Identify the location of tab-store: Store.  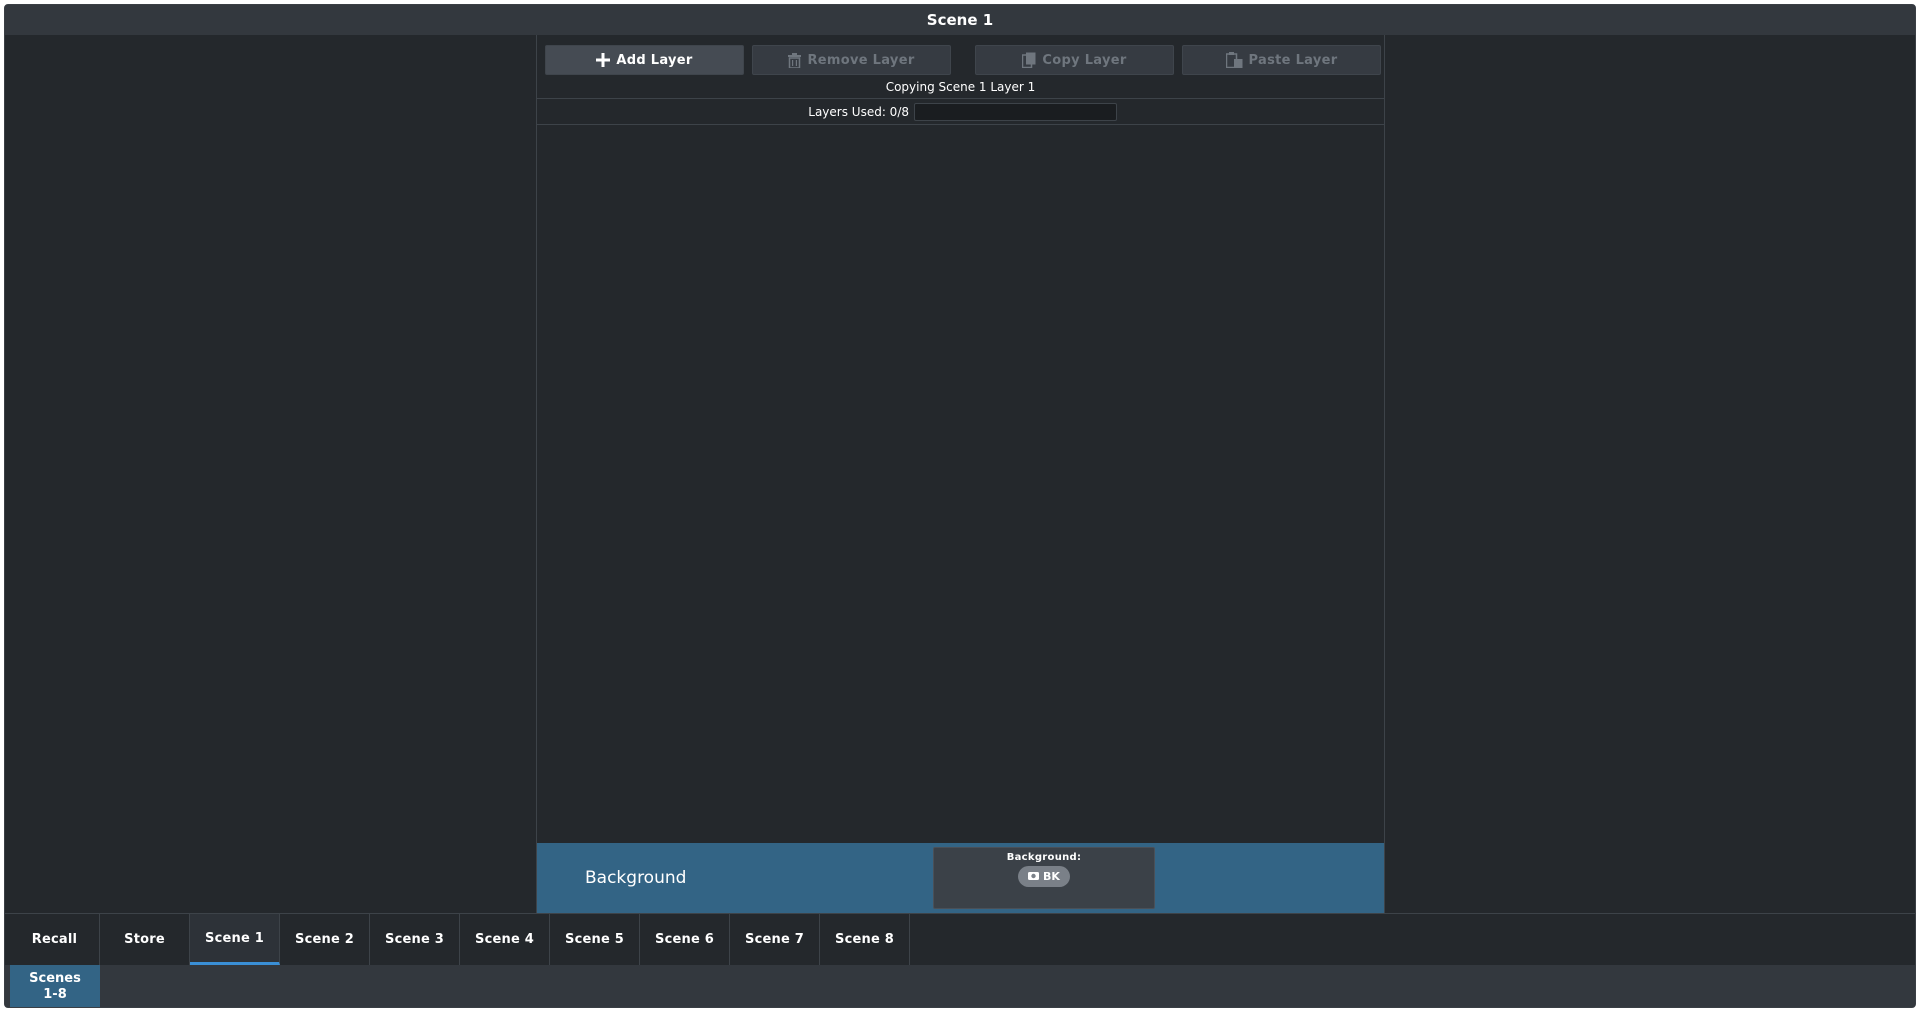
(145, 939).